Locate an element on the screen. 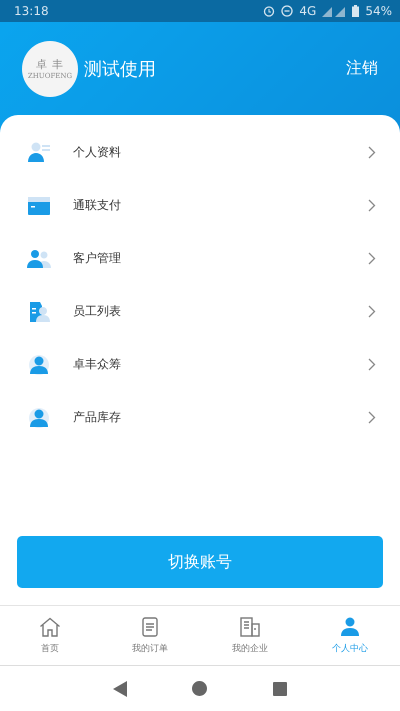 This screenshot has width=400, height=711. menu-label: 产品库存 is located at coordinates (97, 417).